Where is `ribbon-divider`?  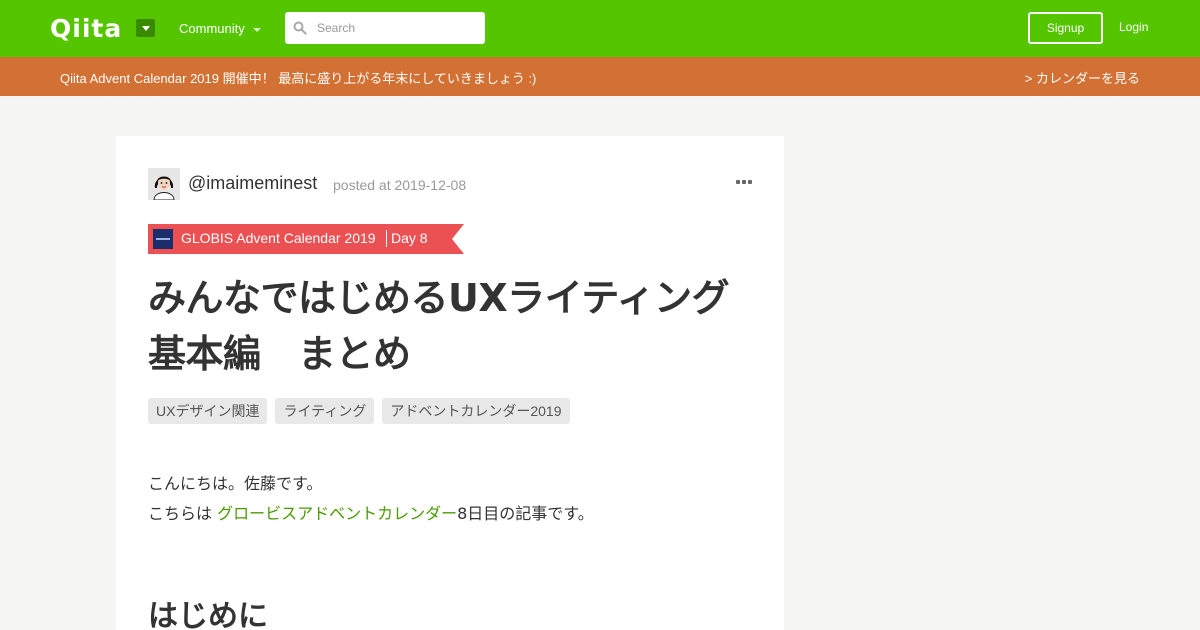 ribbon-divider is located at coordinates (386, 238).